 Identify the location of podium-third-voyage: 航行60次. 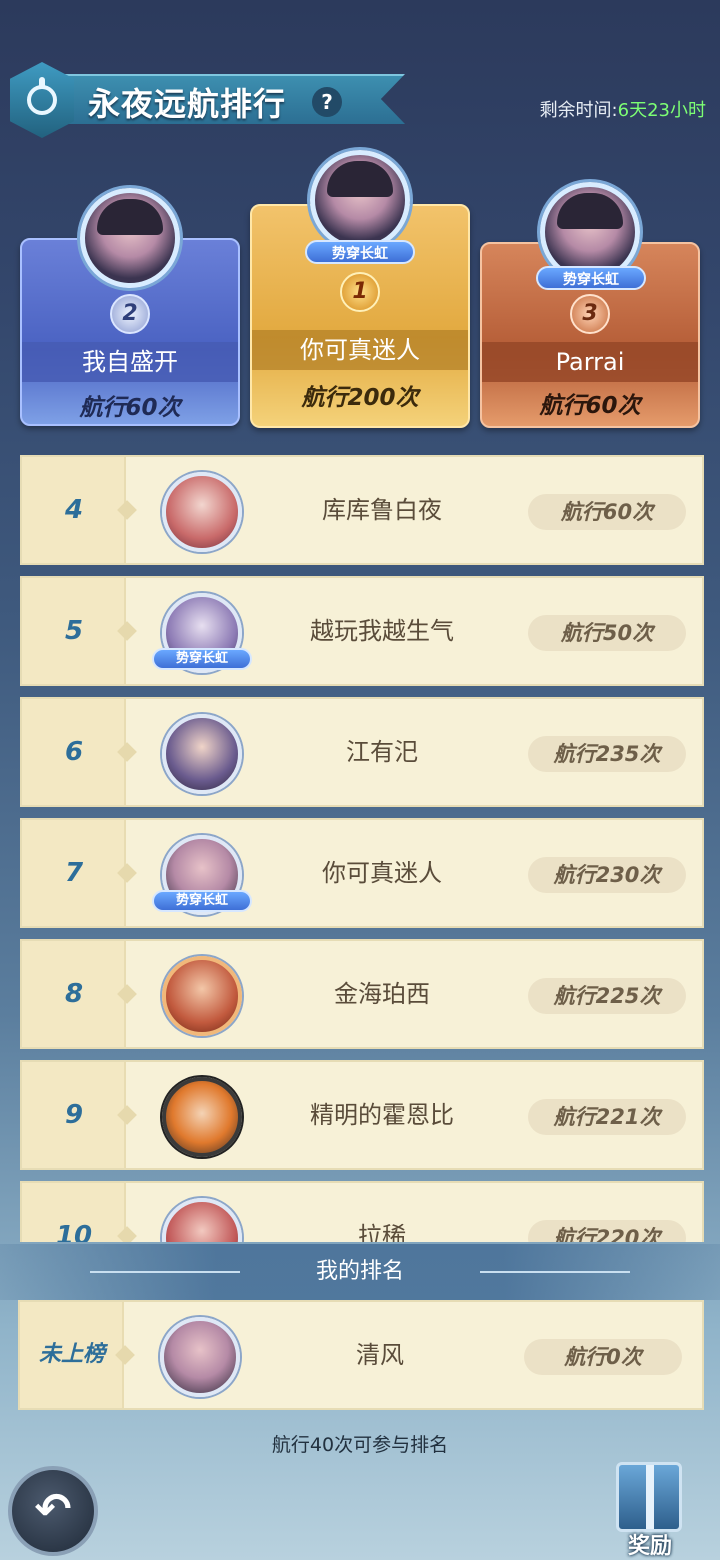
(590, 406).